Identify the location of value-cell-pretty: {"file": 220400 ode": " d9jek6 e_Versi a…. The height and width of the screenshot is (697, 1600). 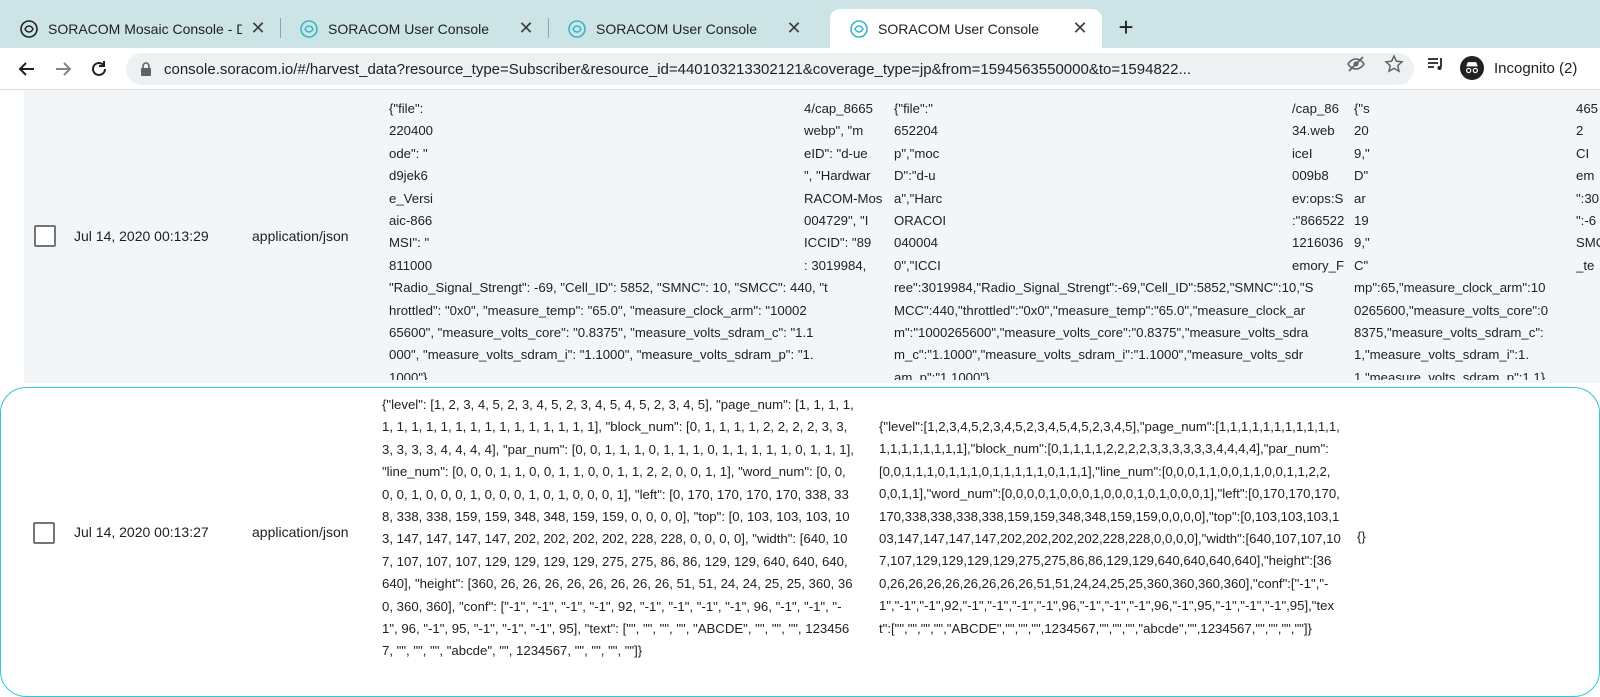
(629, 239).